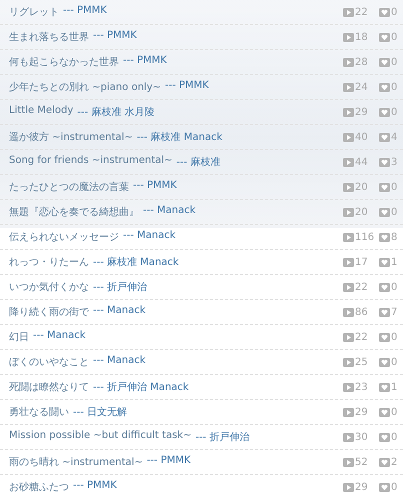 The height and width of the screenshot is (499, 403). Describe the element at coordinates (361, 262) in the screenshot. I see `play-count: 17` at that location.